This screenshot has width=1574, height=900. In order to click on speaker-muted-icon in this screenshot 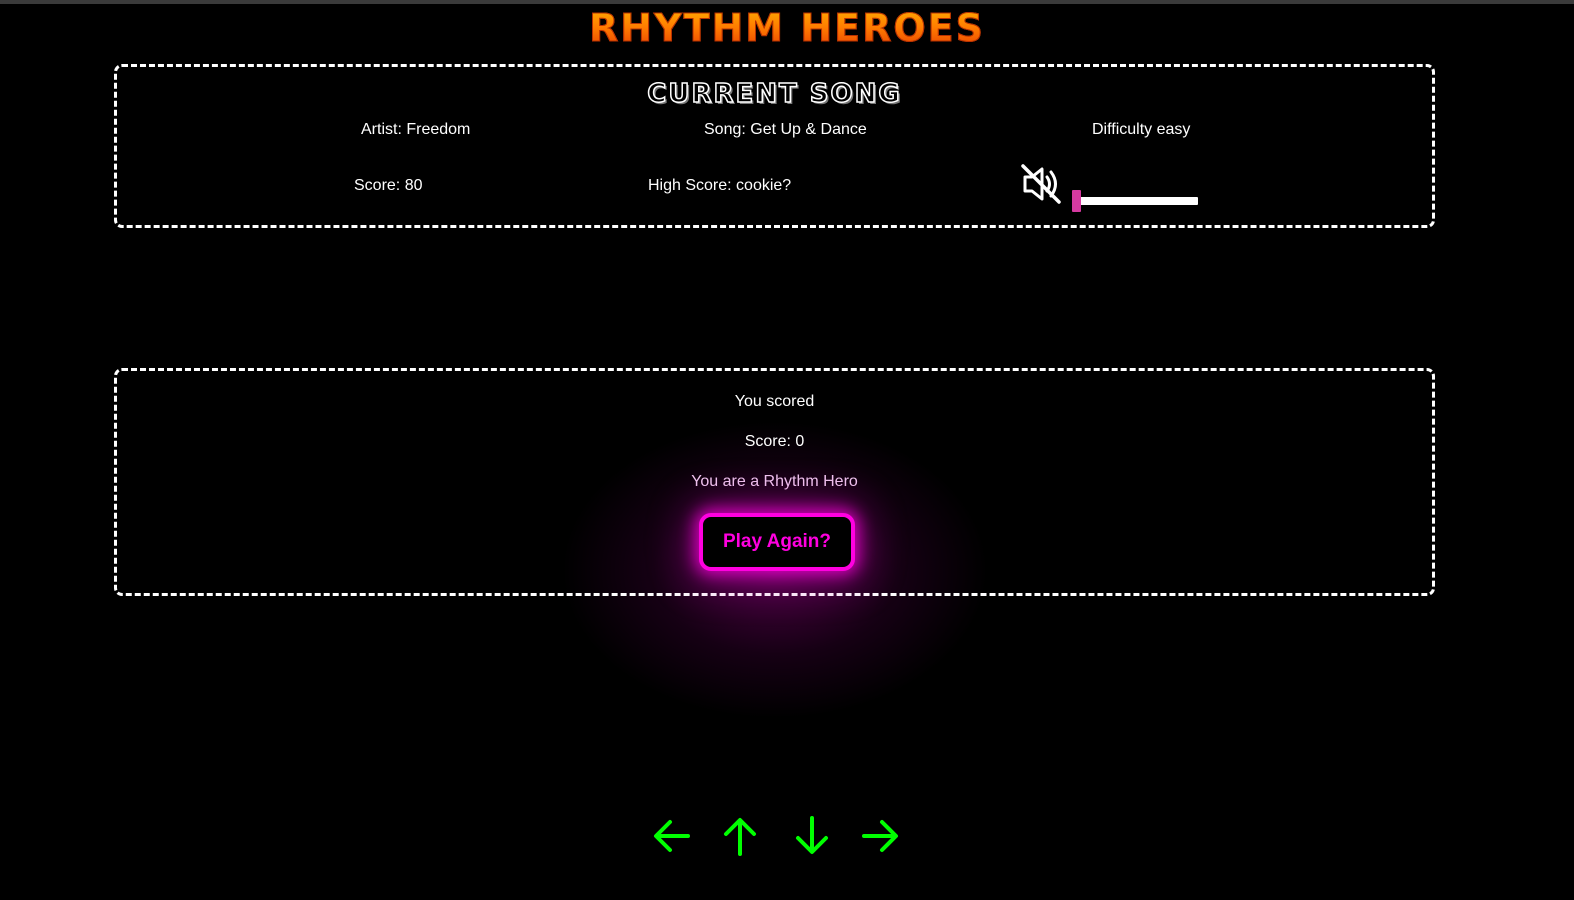, I will do `click(1041, 184)`.